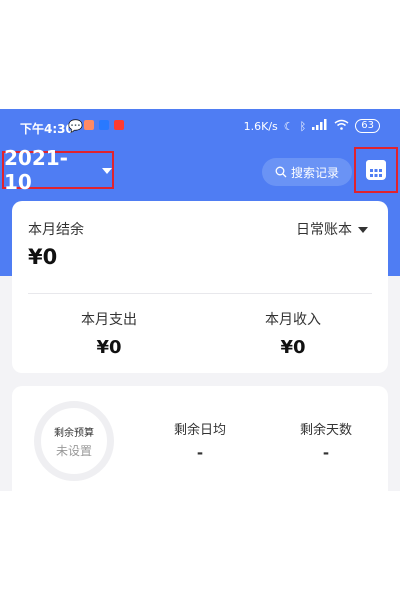 The width and height of the screenshot is (400, 600). What do you see at coordinates (109, 347) in the screenshot?
I see `expense-value: ¥0` at bounding box center [109, 347].